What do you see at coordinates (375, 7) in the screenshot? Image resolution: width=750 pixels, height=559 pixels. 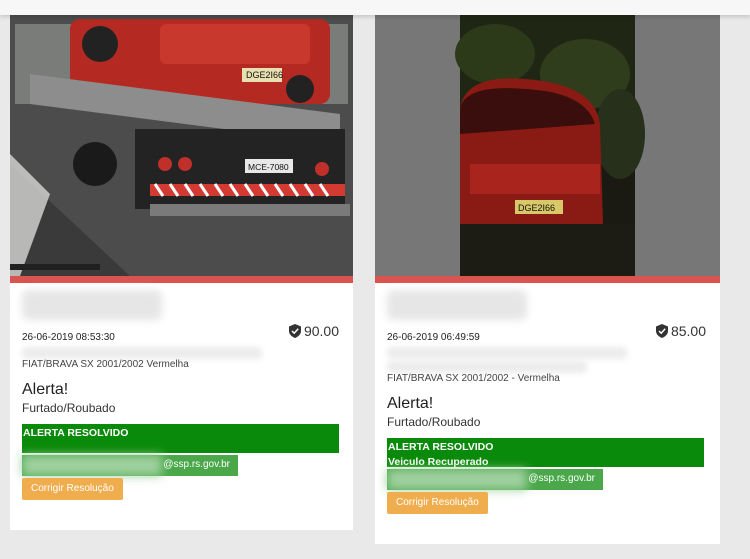 I see `top-bar` at bounding box center [375, 7].